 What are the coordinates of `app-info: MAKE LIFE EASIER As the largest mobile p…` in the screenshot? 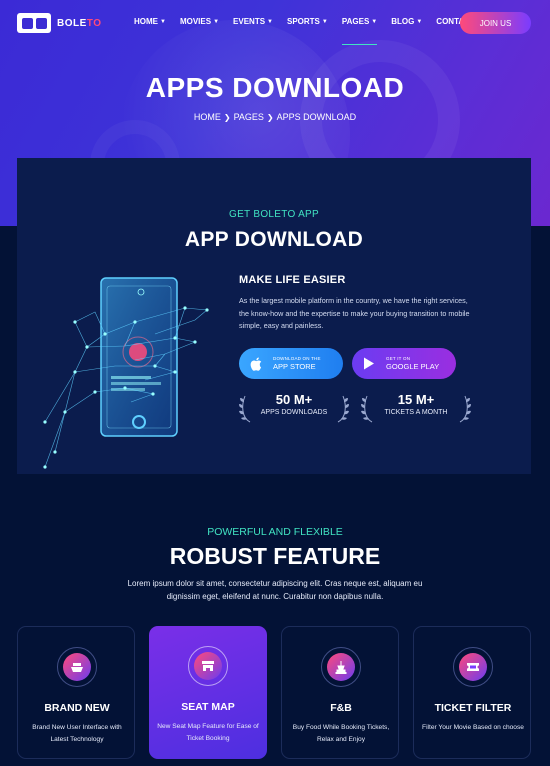 It's located at (374, 348).